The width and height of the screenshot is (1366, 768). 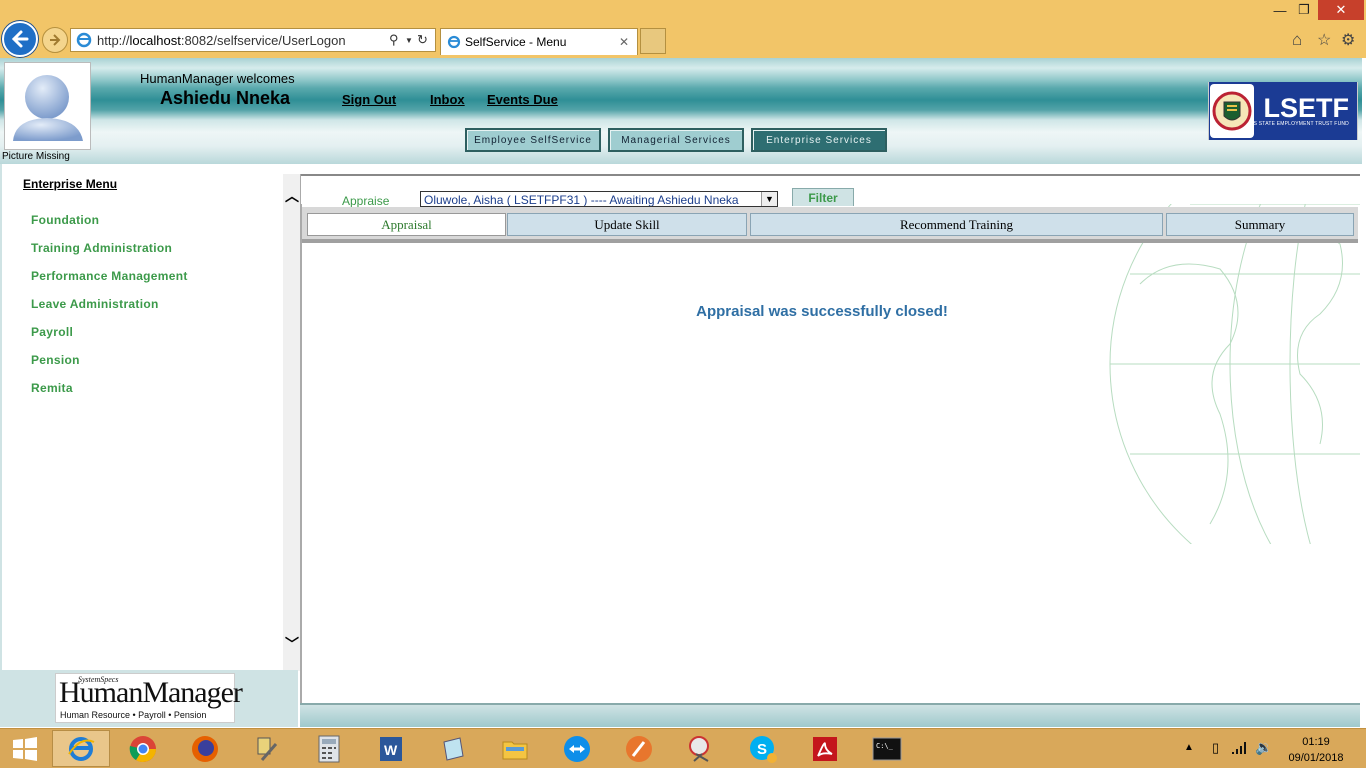 I want to click on taskbar-snipping-tool-icon, so click(x=701, y=748).